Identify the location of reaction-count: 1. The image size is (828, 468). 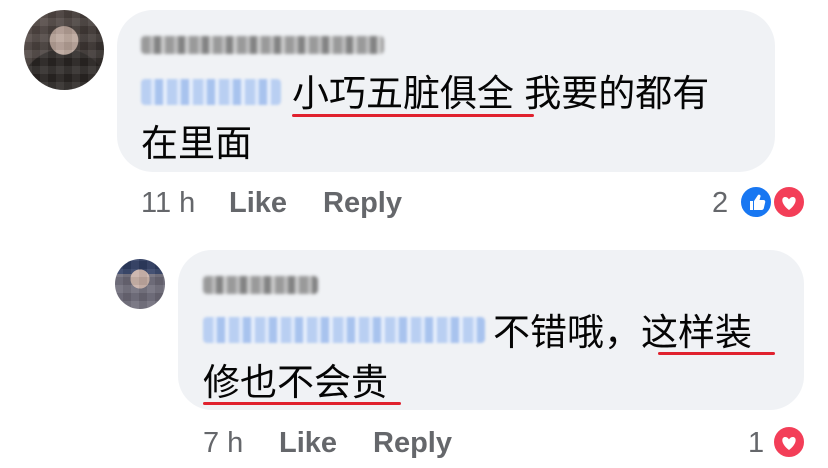
(756, 443).